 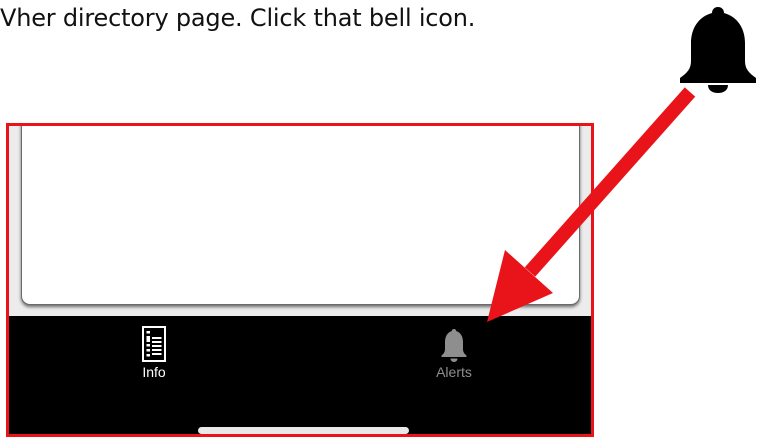 I want to click on home-indicator, so click(x=303, y=430).